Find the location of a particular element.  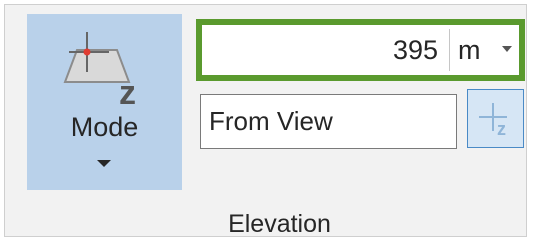

unit-label: m is located at coordinates (469, 50).